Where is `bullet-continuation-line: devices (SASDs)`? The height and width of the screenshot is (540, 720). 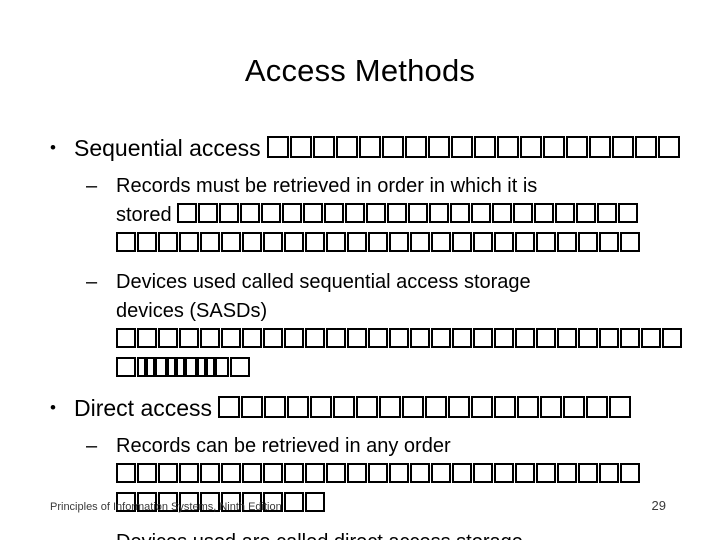 bullet-continuation-line: devices (SASDs) is located at coordinates (381, 311).